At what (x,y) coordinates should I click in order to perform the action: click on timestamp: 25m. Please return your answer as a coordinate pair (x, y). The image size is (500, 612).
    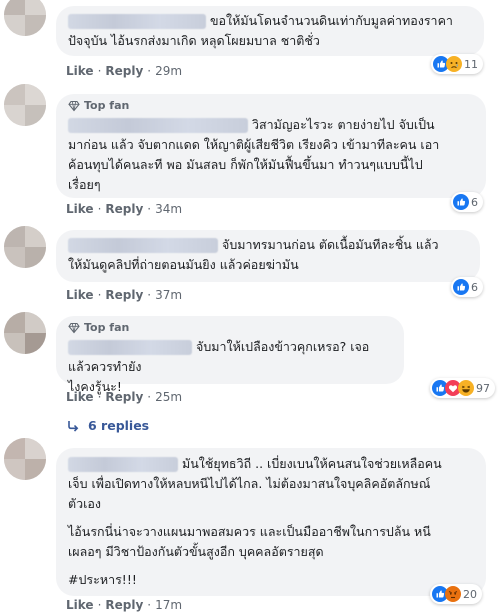
    Looking at the image, I should click on (168, 397).